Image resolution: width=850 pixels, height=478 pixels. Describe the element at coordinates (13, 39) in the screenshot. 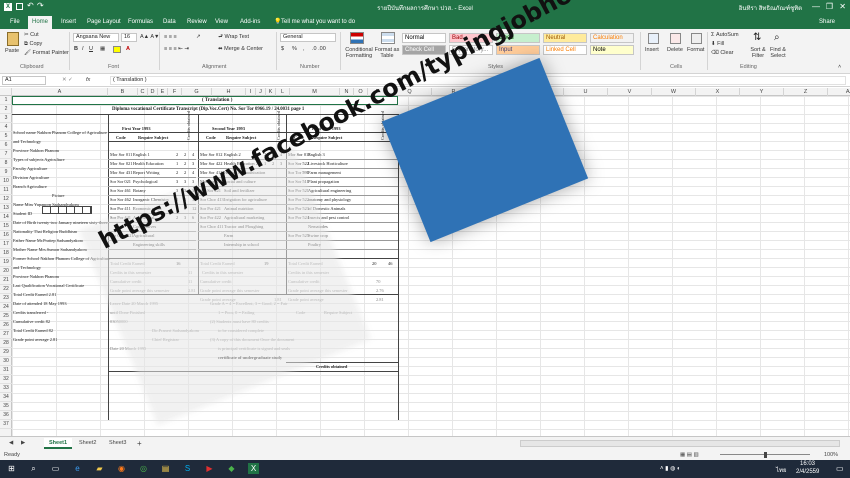

I see `paste-icon` at that location.